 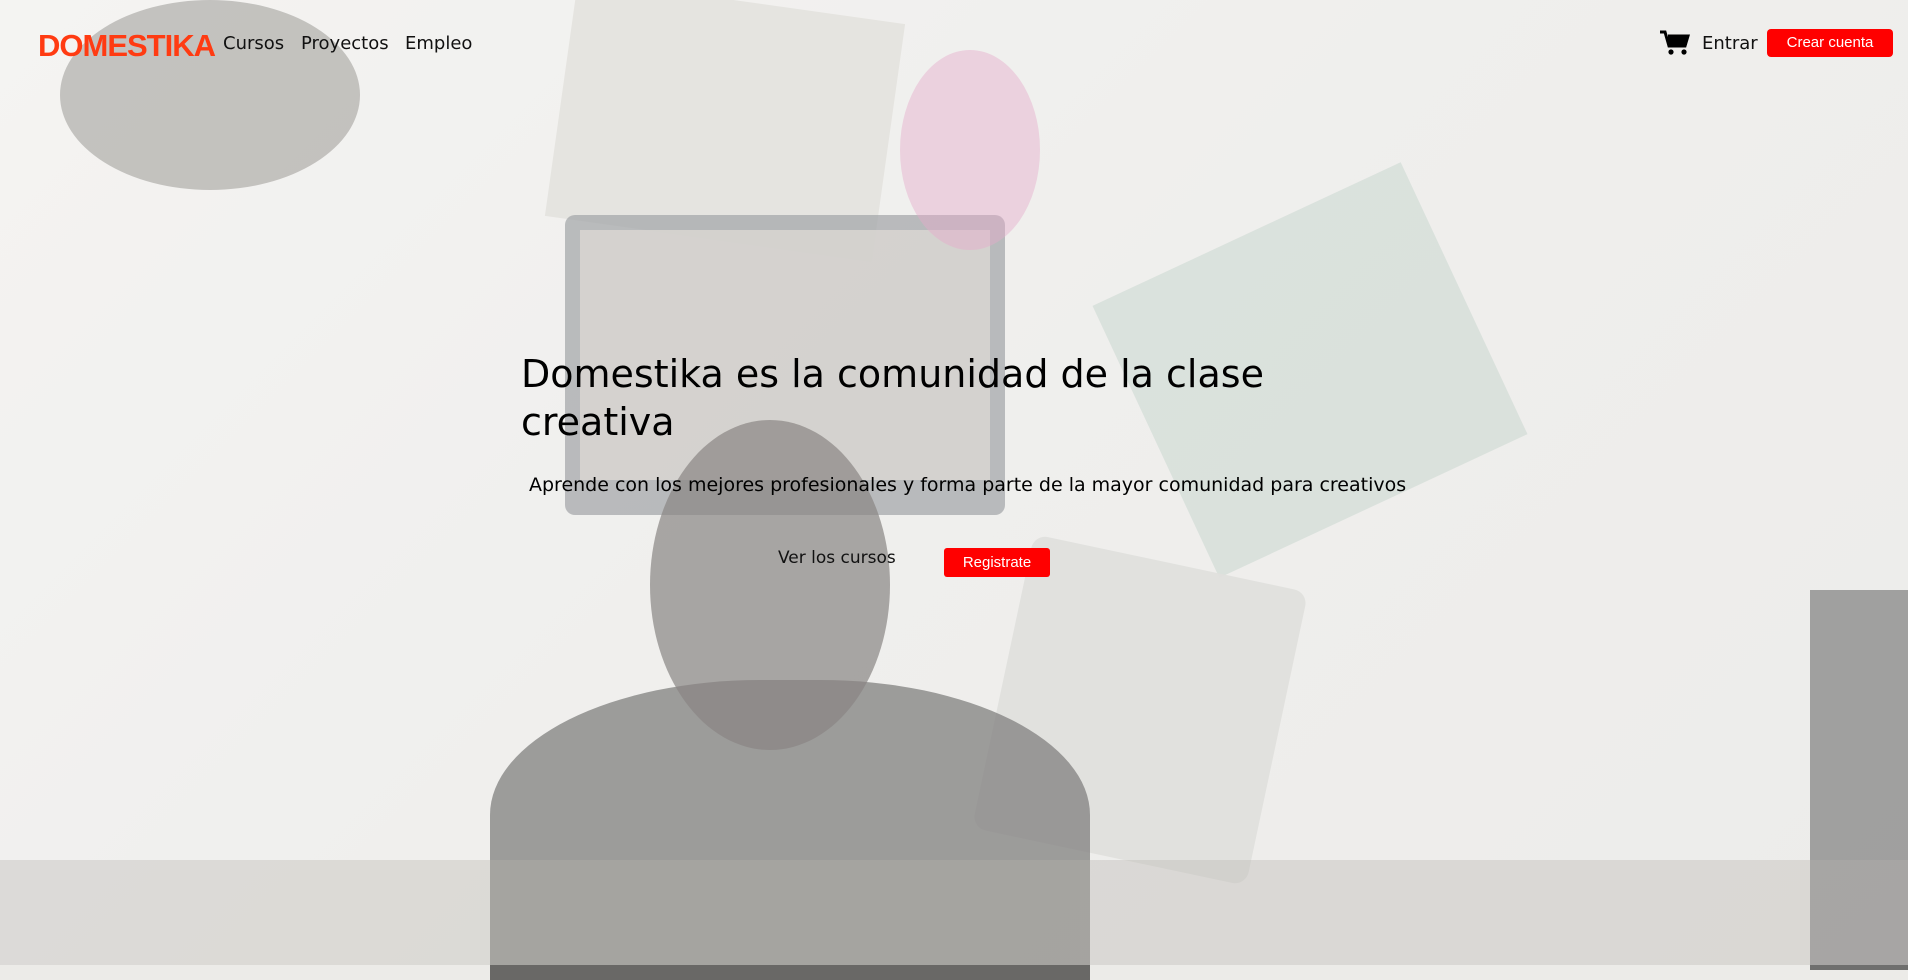 I want to click on create-account-button: Crear cuenta, so click(x=1830, y=43).